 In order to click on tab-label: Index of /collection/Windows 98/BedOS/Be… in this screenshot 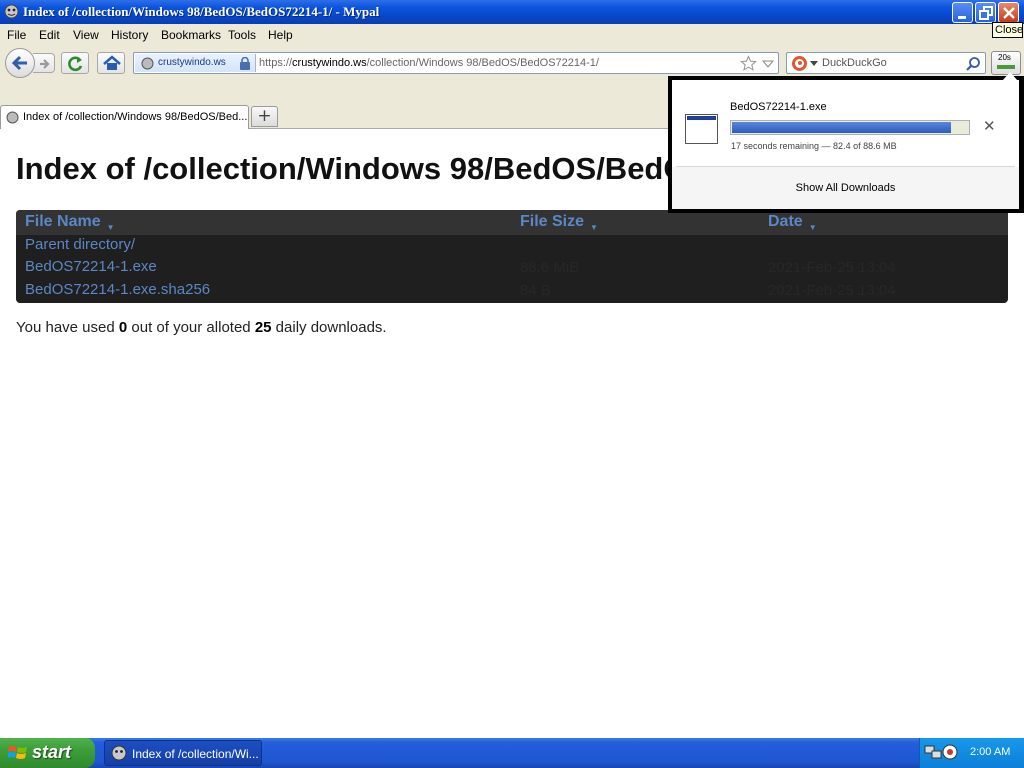, I will do `click(135, 117)`.